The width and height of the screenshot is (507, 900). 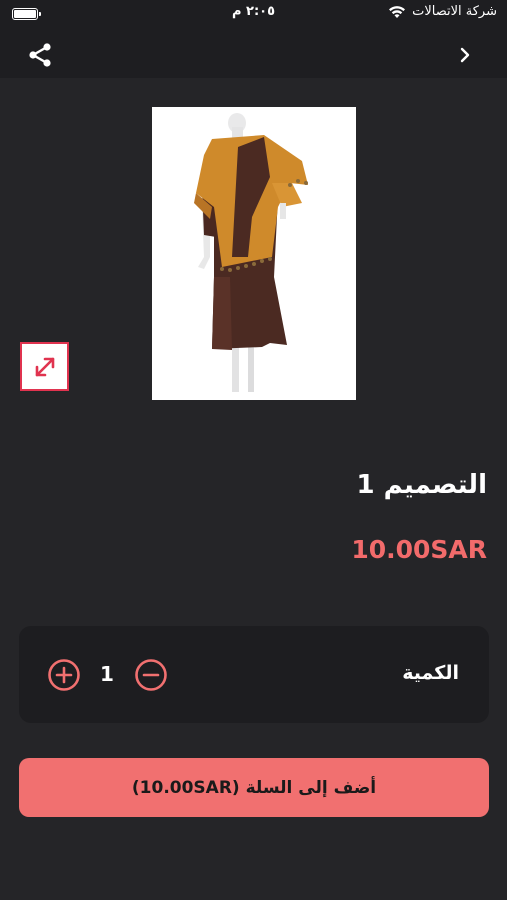 I want to click on minus-circle-icon, so click(x=151, y=675).